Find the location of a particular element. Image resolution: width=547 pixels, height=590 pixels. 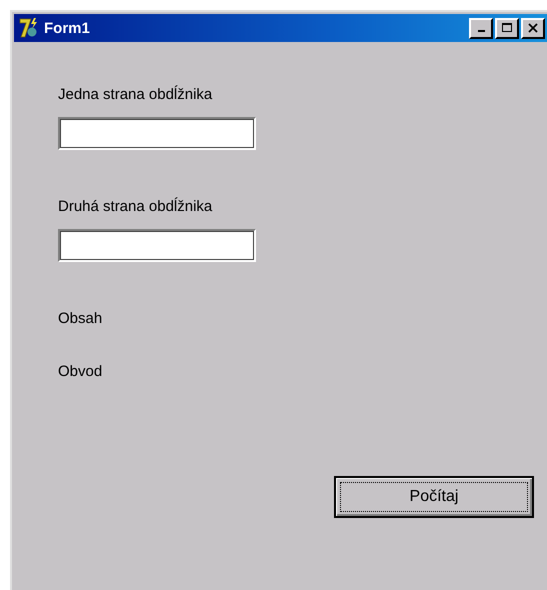

field-label: Druhá strana obdĺžnika is located at coordinates (136, 206).